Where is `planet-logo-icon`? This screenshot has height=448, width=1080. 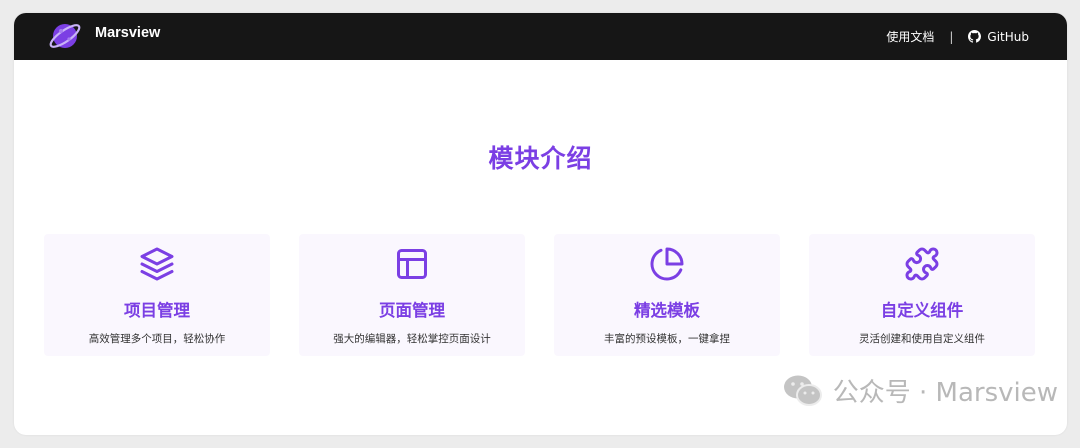 planet-logo-icon is located at coordinates (65, 36).